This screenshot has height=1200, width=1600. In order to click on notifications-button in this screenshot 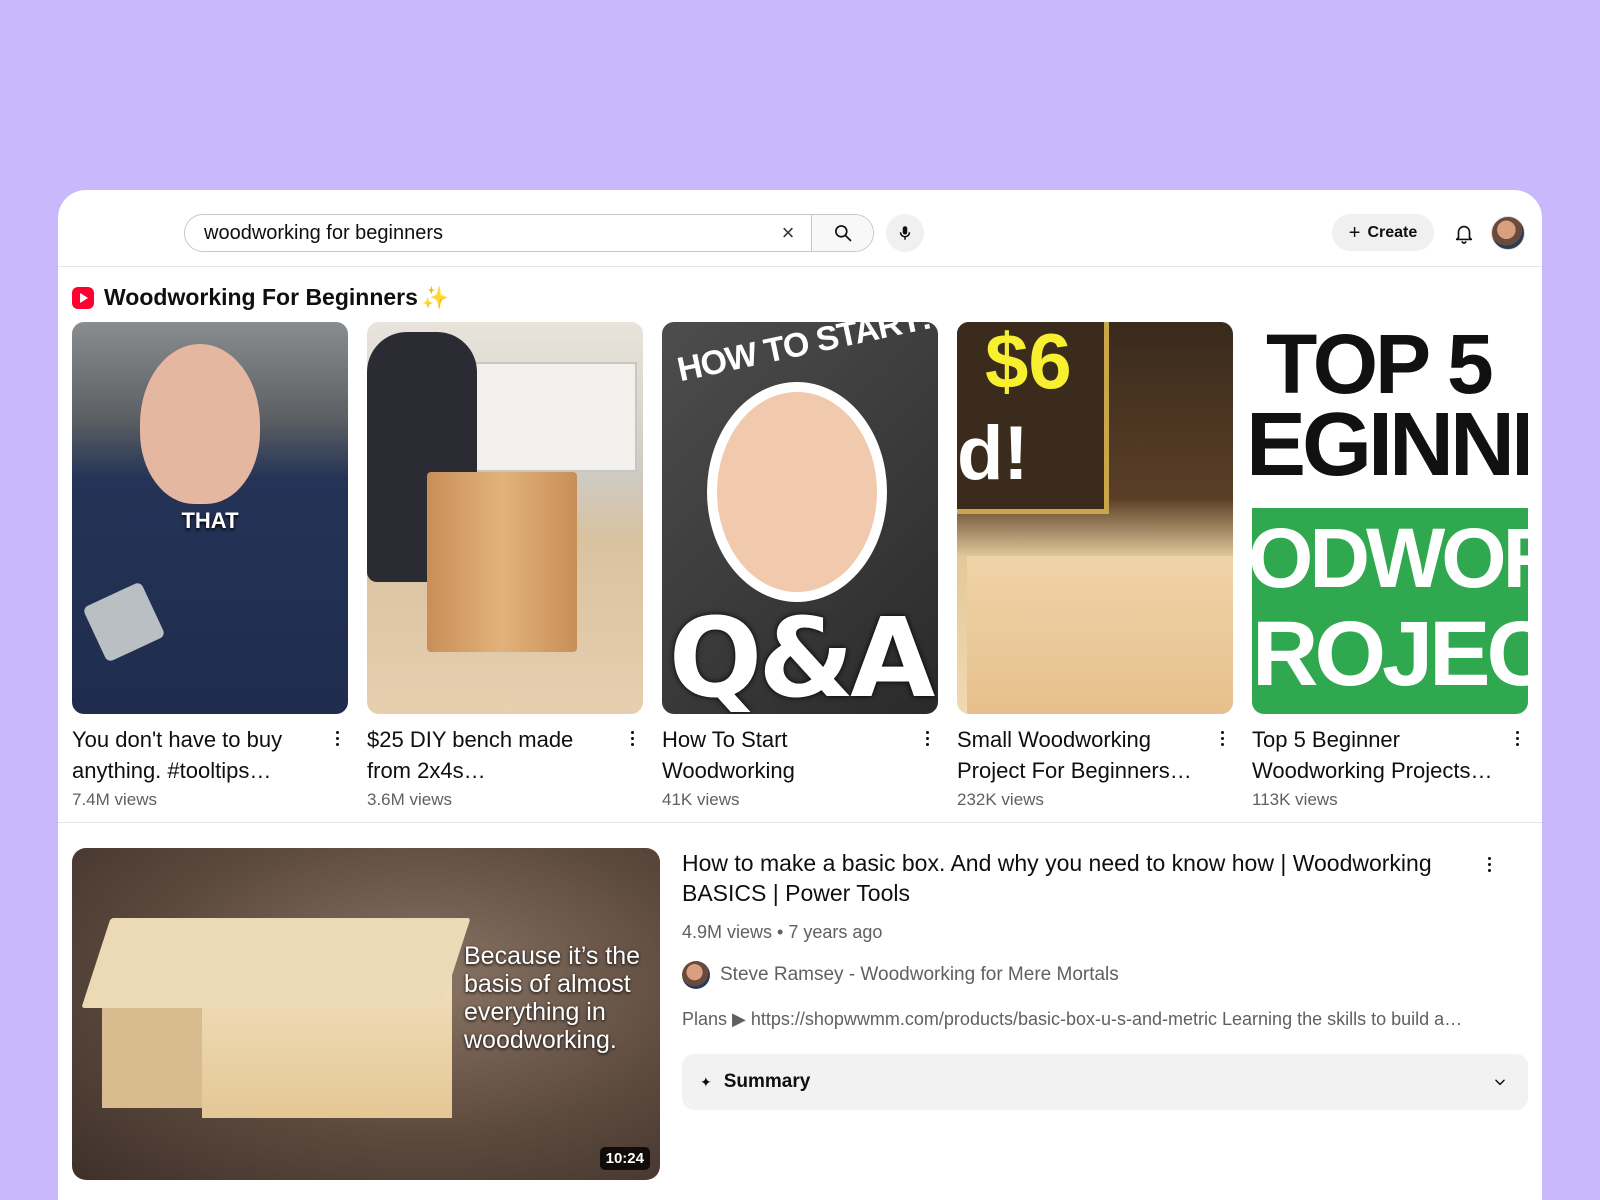, I will do `click(1464, 233)`.